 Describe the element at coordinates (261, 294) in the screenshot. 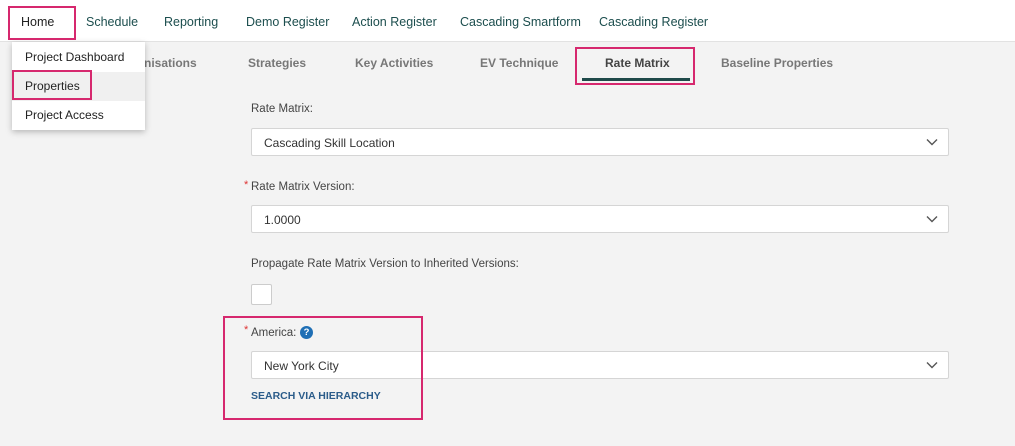

I see `propagate-checkbox` at that location.